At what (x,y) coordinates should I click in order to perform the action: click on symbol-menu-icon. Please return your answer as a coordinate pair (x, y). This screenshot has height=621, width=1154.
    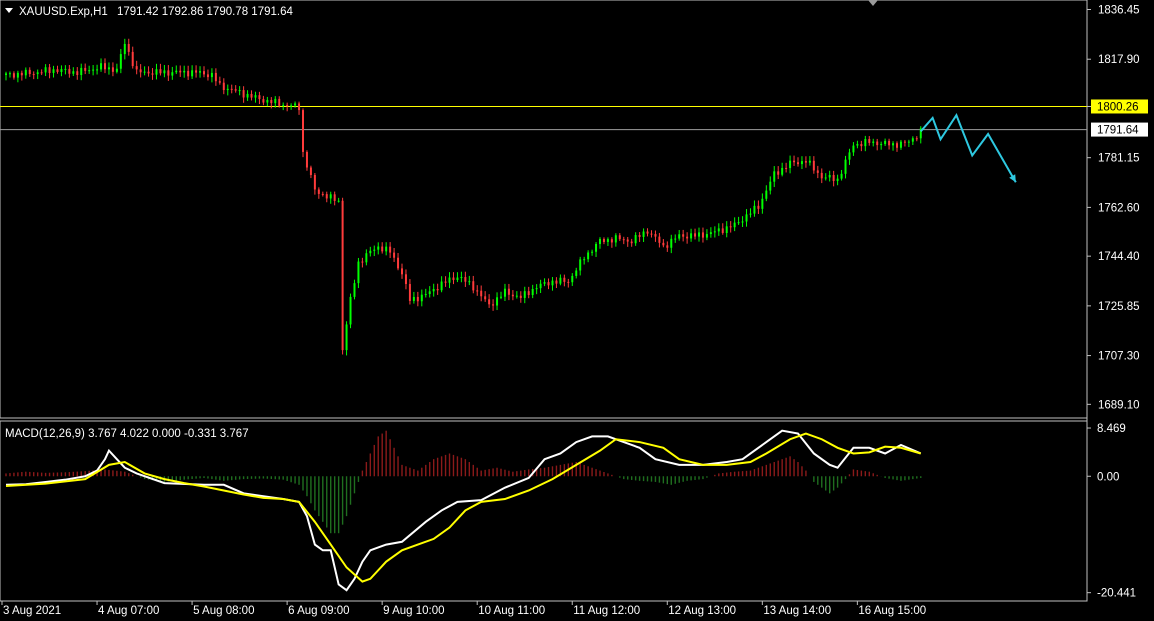
    Looking at the image, I should click on (9, 10).